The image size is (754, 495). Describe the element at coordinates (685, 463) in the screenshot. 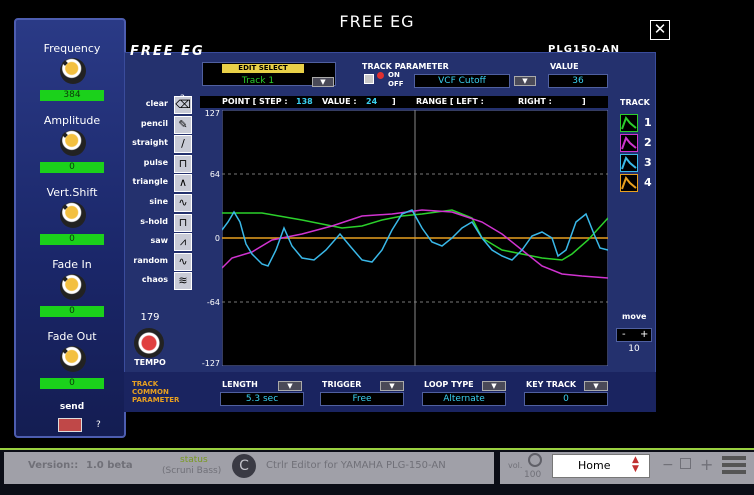

I see `restore-icon` at that location.